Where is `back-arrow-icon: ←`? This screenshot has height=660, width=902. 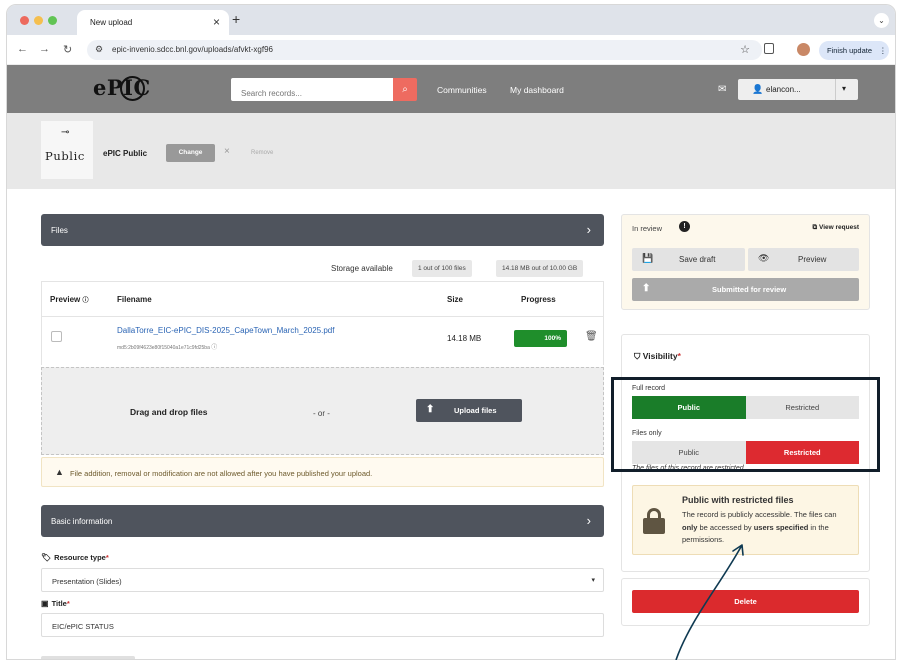
back-arrow-icon: ← is located at coordinates (22, 49).